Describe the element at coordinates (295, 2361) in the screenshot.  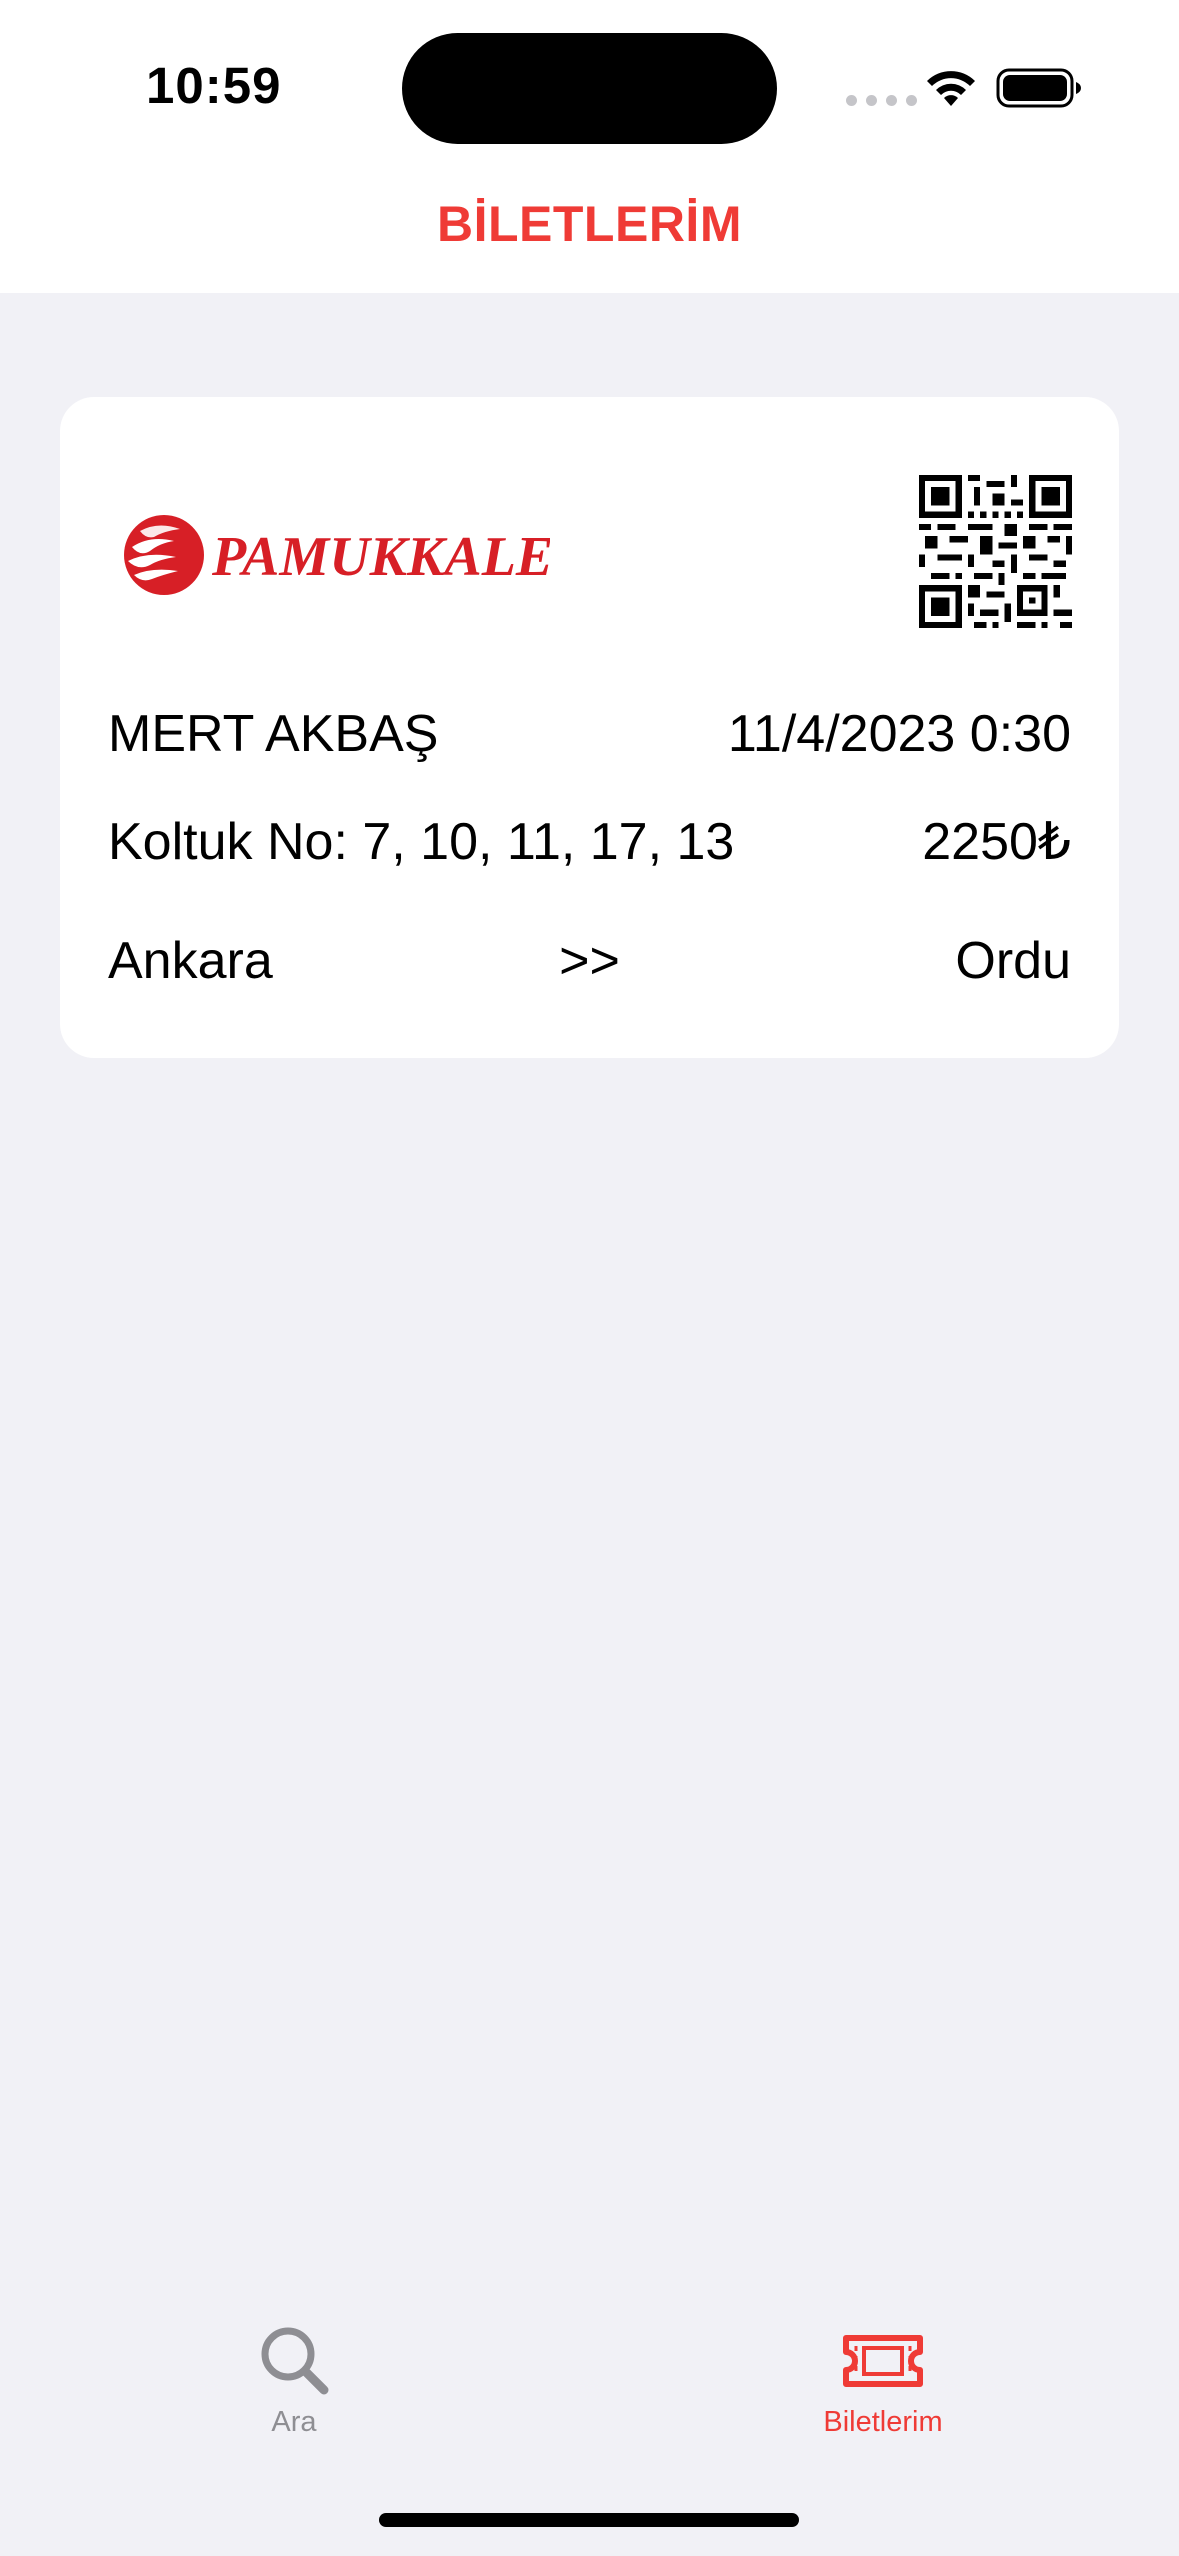
I see `magnifying-glass-icon` at that location.